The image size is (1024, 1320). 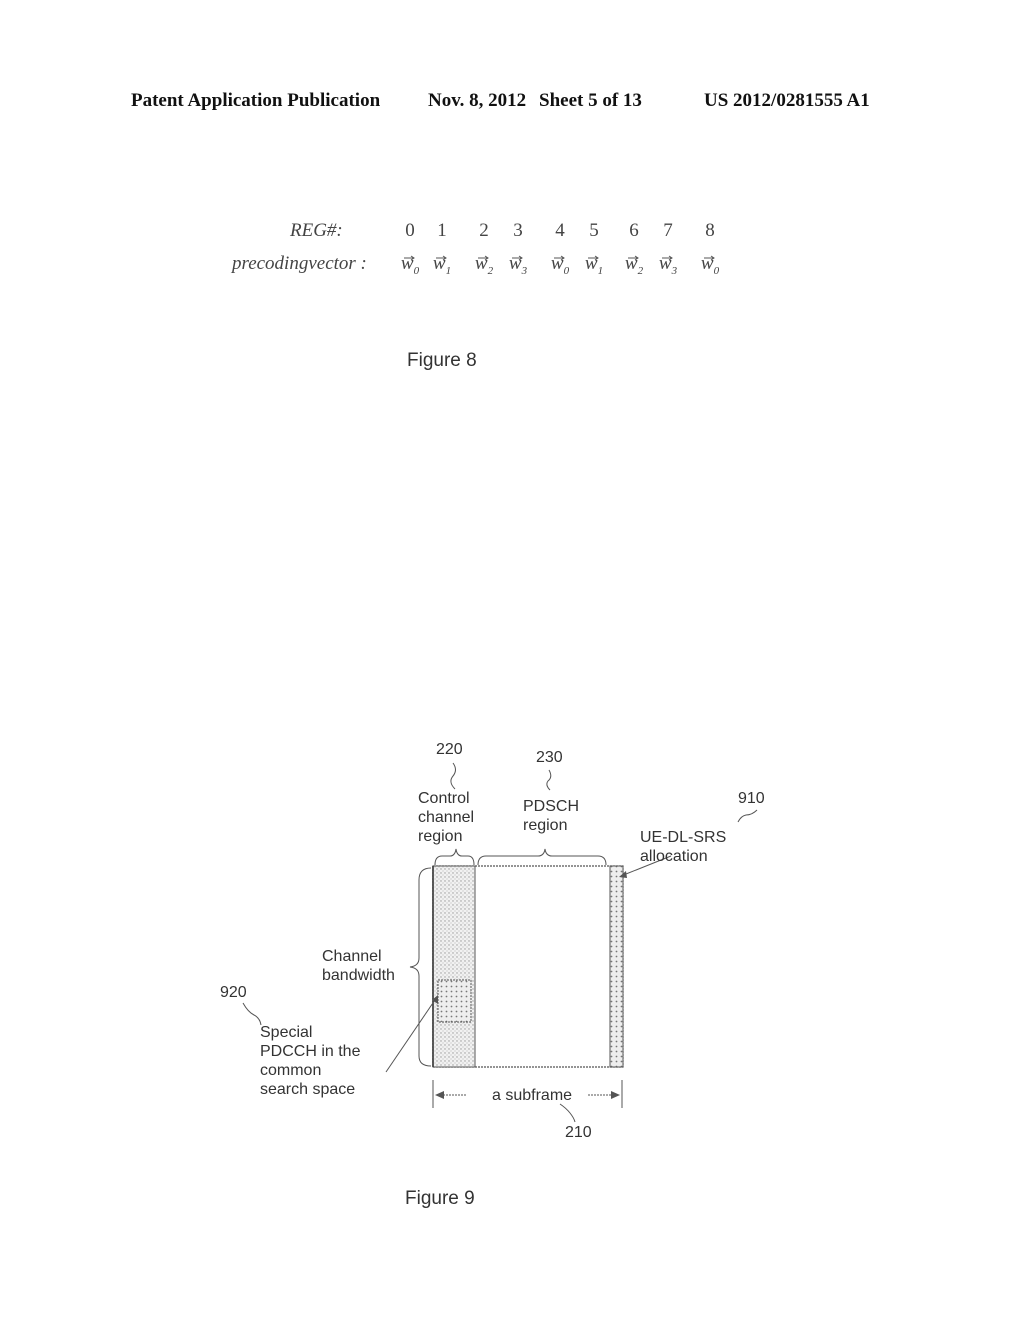 I want to click on control-region-label: Control channel region, so click(x=446, y=817).